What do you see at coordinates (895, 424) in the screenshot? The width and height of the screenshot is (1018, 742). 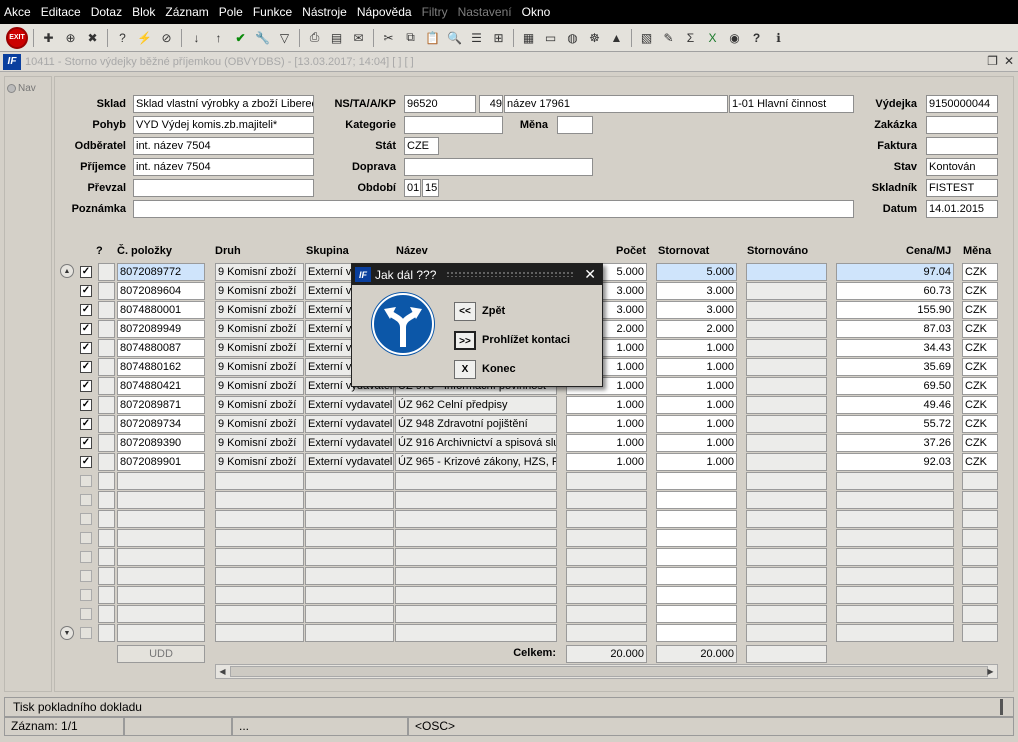 I see `cell-cena: 55.72` at bounding box center [895, 424].